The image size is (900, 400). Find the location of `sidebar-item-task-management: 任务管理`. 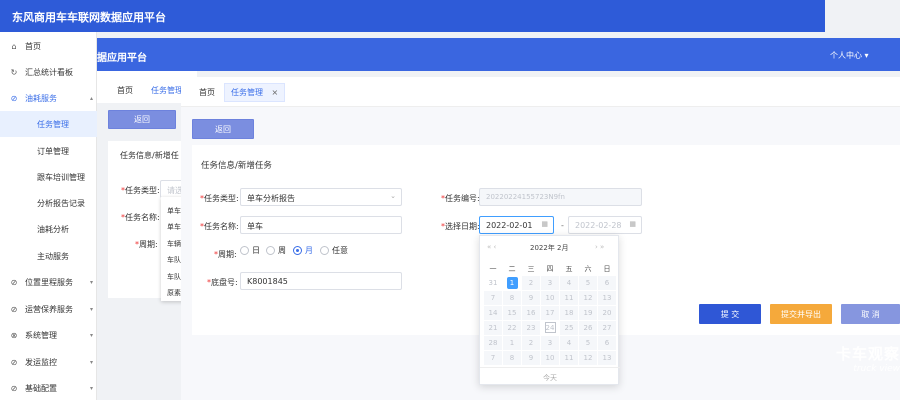

sidebar-item-task-management: 任务管理 is located at coordinates (48, 124).